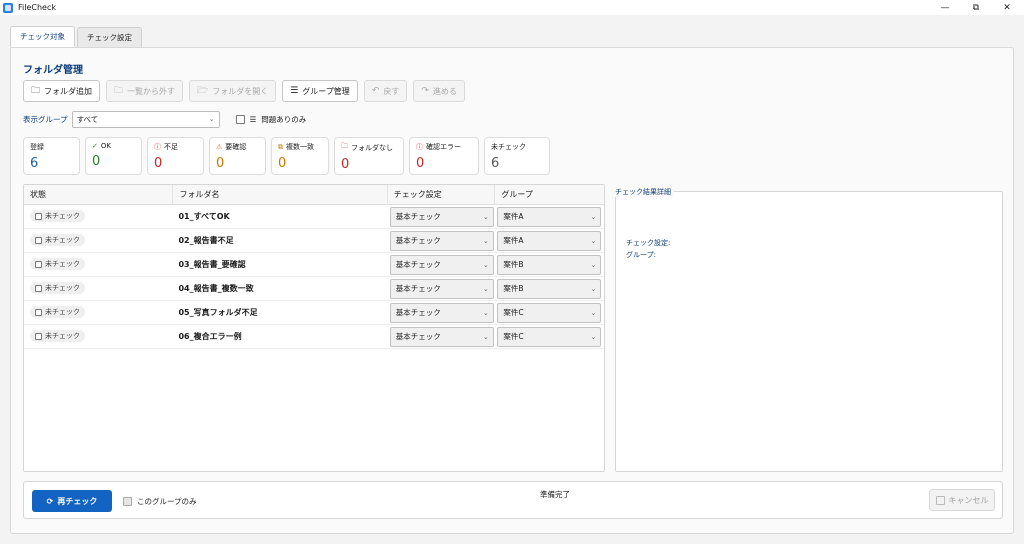 Image resolution: width=1024 pixels, height=544 pixels. I want to click on minimize-button: —, so click(945, 7).